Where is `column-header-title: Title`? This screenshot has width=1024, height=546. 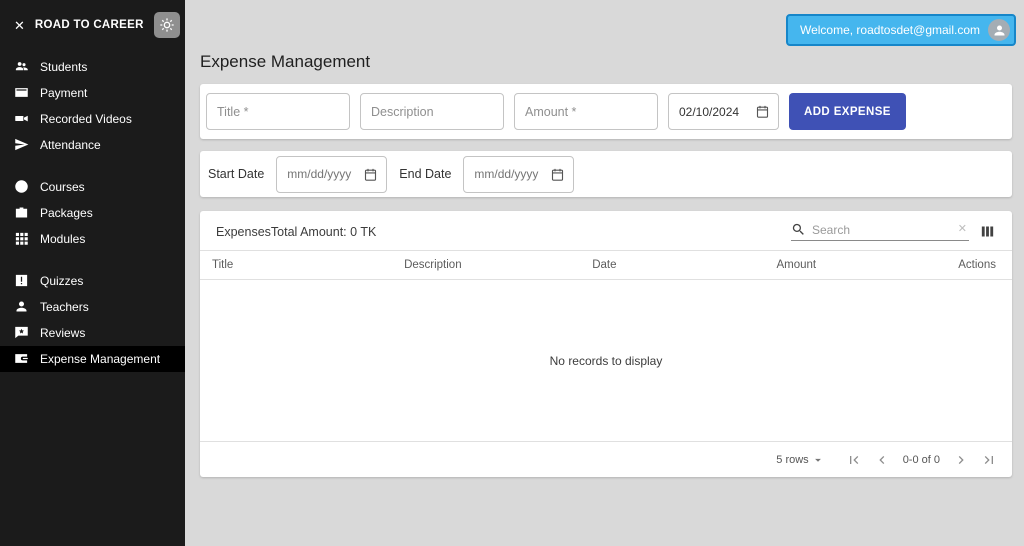
column-header-title: Title is located at coordinates (308, 265).